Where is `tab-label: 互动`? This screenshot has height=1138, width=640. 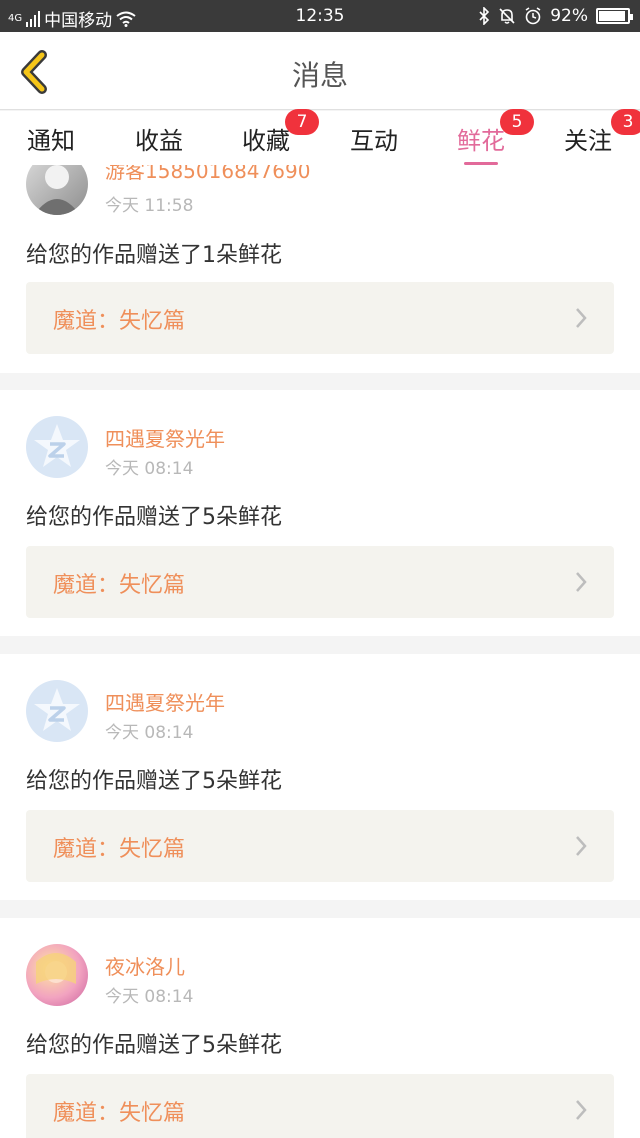 tab-label: 互动 is located at coordinates (374, 141).